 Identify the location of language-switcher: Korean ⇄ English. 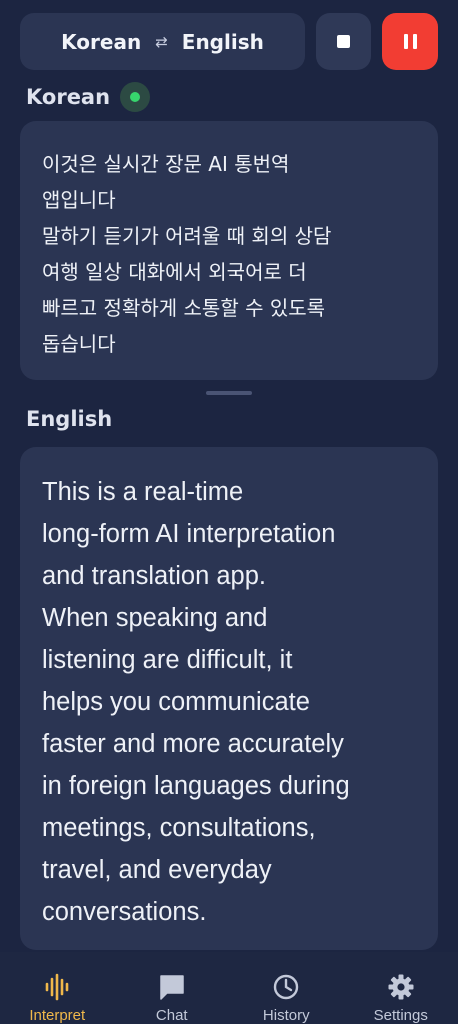
(162, 41).